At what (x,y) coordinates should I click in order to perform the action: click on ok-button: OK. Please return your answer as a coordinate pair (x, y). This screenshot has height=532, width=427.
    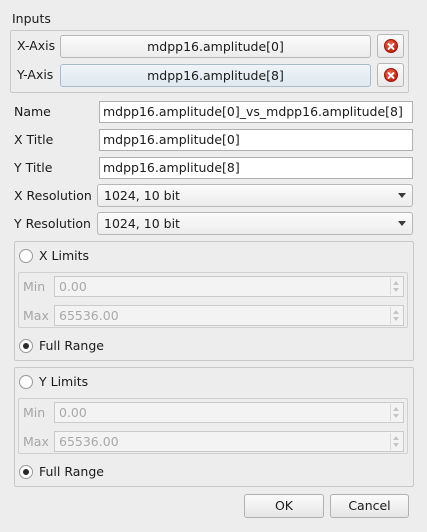
    Looking at the image, I should click on (284, 506).